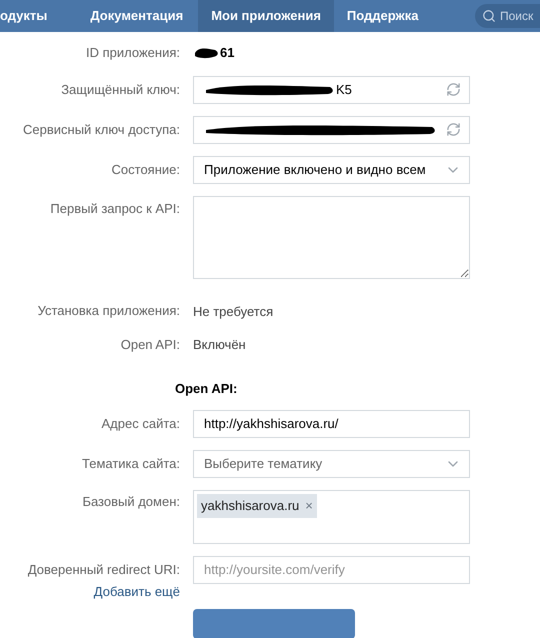 The image size is (540, 638). What do you see at coordinates (309, 506) in the screenshot?
I see `remove-tag-button: ×` at bounding box center [309, 506].